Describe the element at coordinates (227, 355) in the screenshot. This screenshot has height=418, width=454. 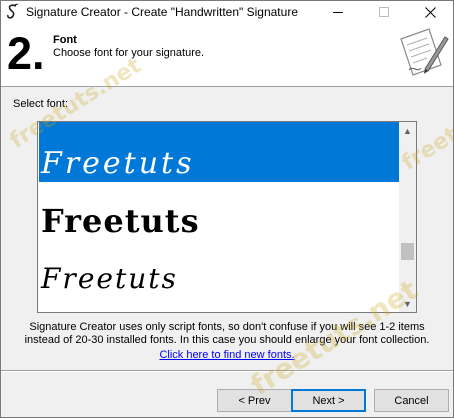
I see `find-fonts-link: Click here to find new fonts.` at that location.